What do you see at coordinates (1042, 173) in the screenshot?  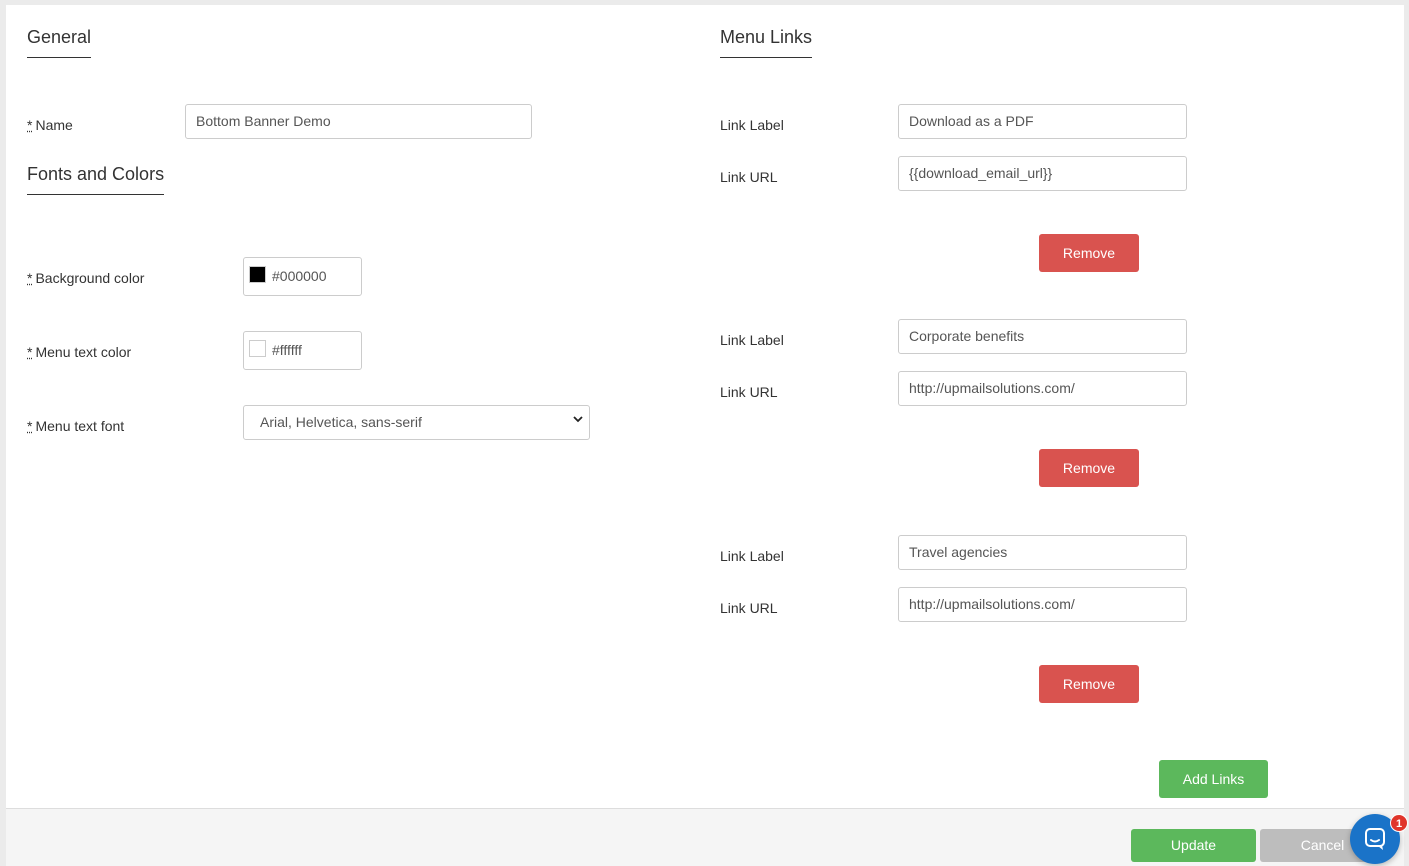 I see `link-url-input: {{download_email_url}}` at bounding box center [1042, 173].